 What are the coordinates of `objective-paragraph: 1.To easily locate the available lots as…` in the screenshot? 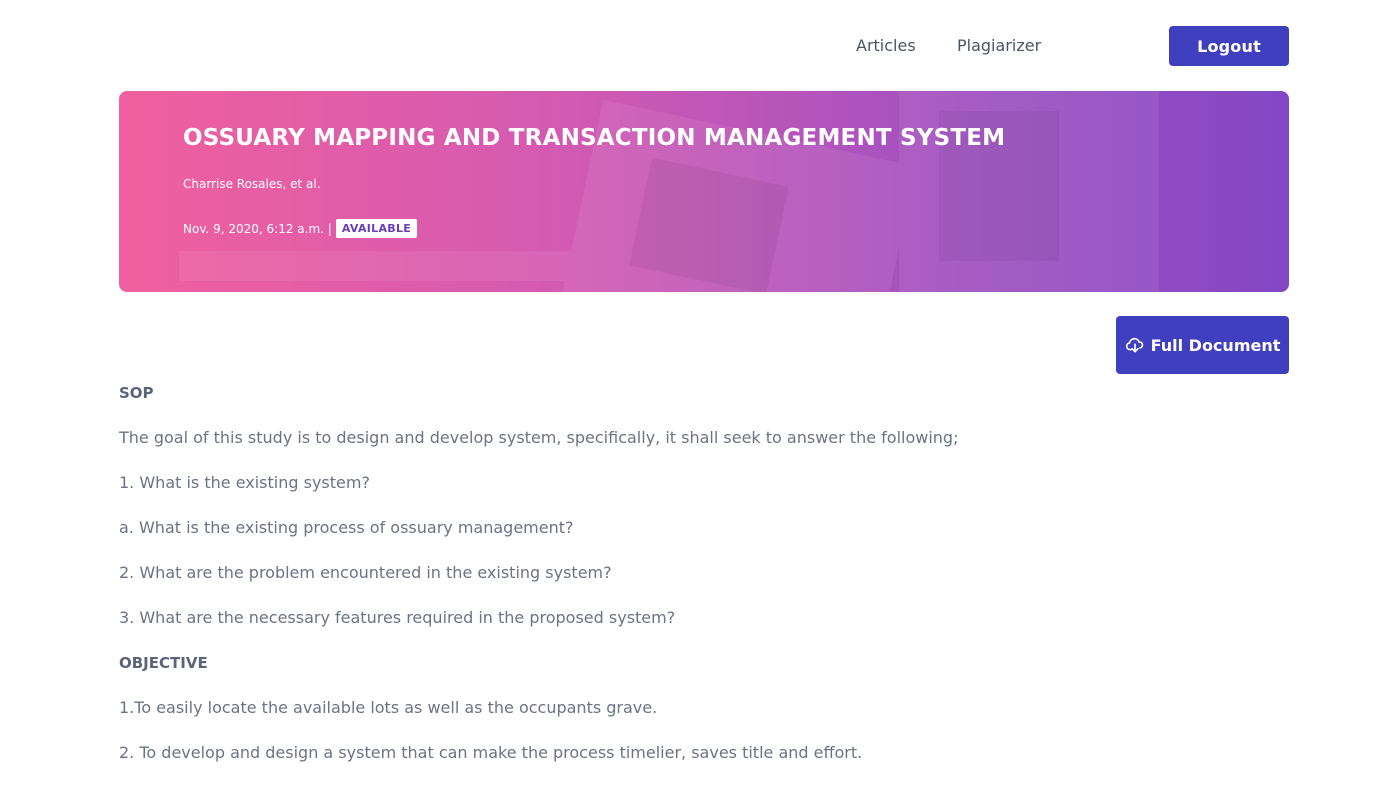 It's located at (388, 707).